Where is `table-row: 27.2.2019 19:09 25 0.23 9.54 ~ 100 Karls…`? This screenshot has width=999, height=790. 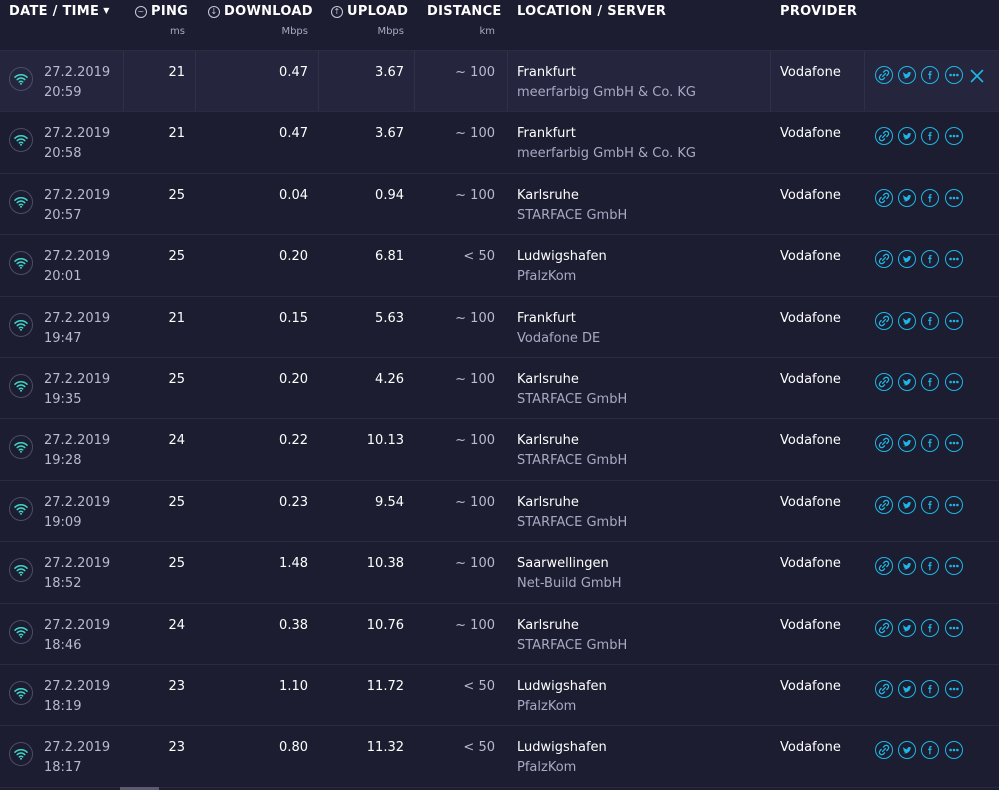 table-row: 27.2.2019 19:09 25 0.23 9.54 ~ 100 Karls… is located at coordinates (499, 511).